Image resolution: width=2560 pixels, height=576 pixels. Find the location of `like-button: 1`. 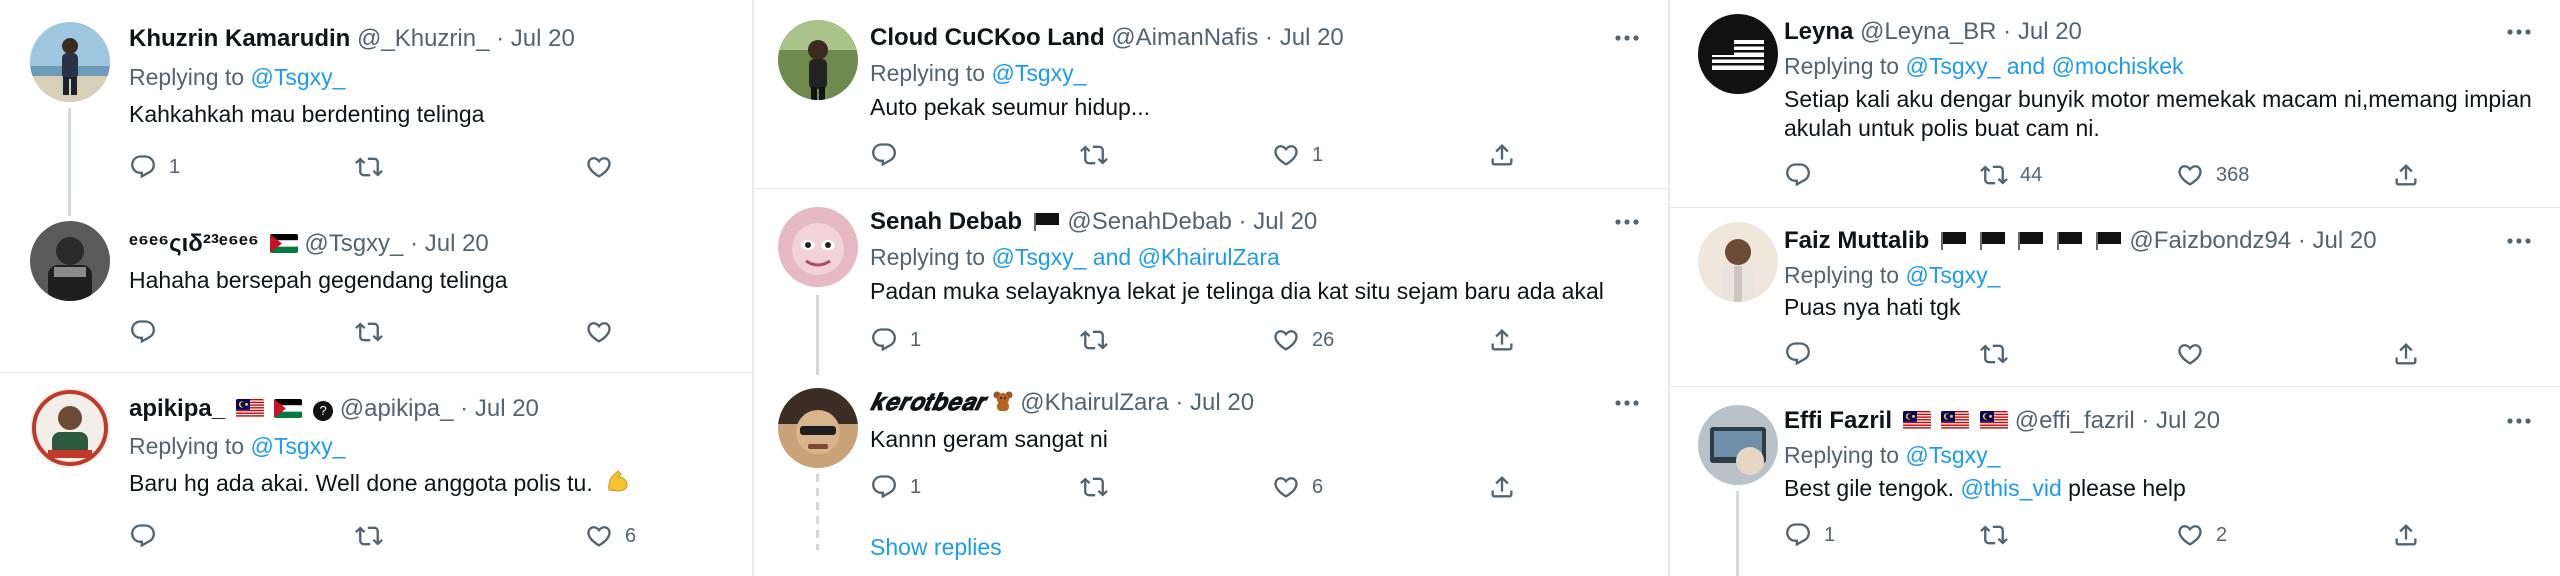

like-button: 1 is located at coordinates (1297, 155).